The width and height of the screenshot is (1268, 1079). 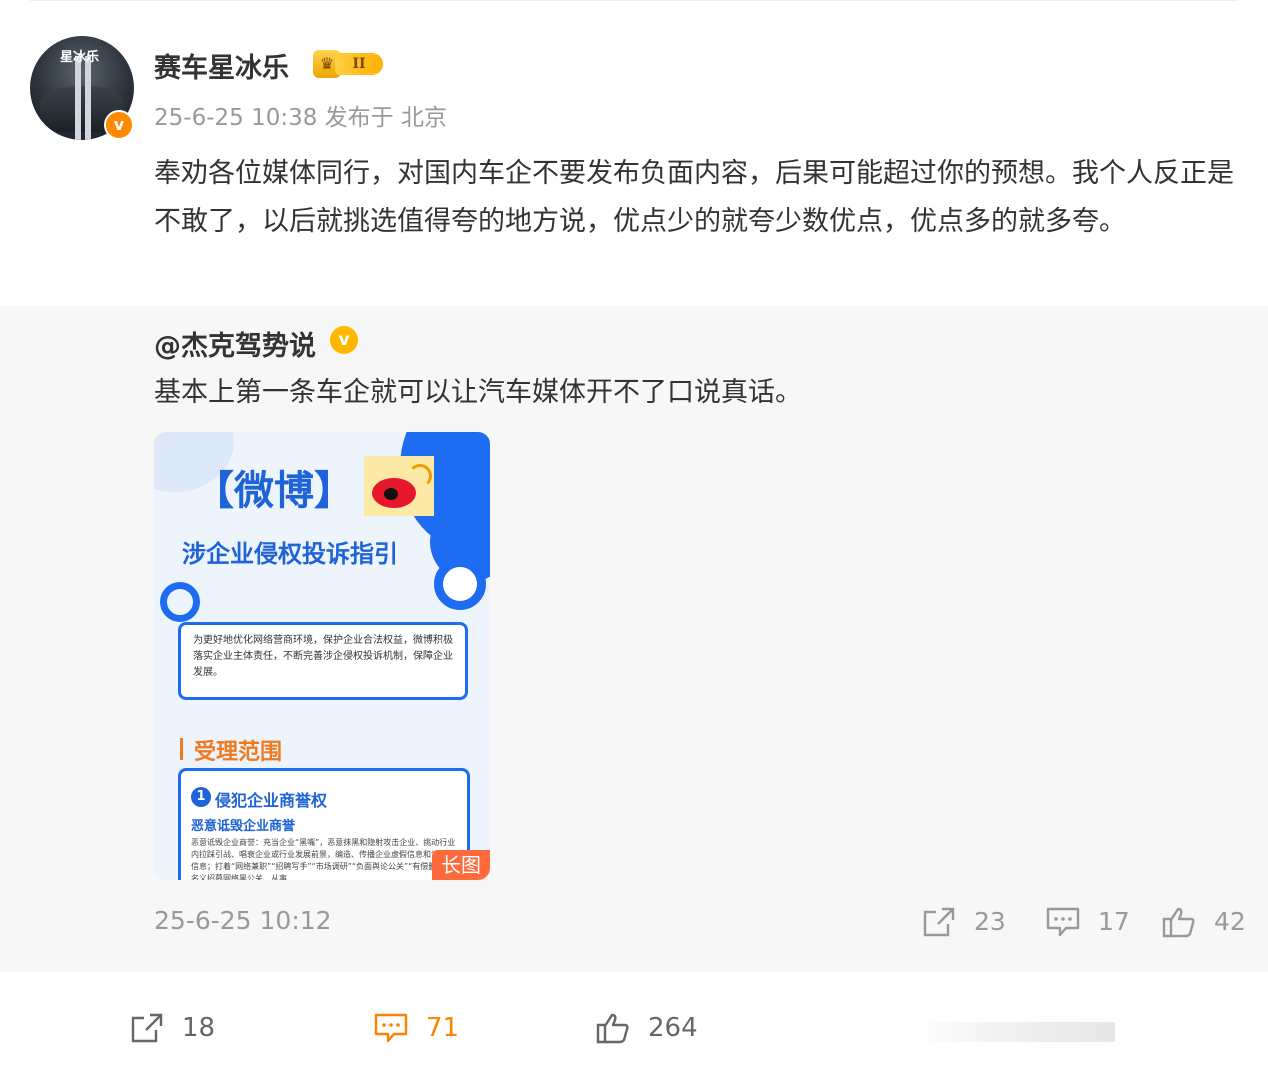 What do you see at coordinates (181, 749) in the screenshot?
I see `section-bar` at bounding box center [181, 749].